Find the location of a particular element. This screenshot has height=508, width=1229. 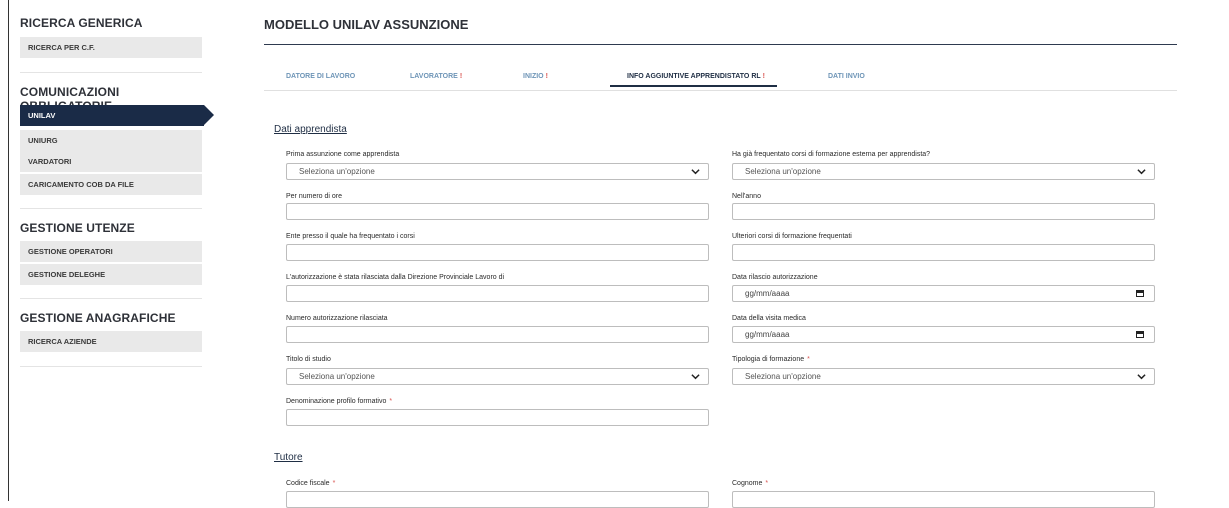

anno-input is located at coordinates (943, 211).